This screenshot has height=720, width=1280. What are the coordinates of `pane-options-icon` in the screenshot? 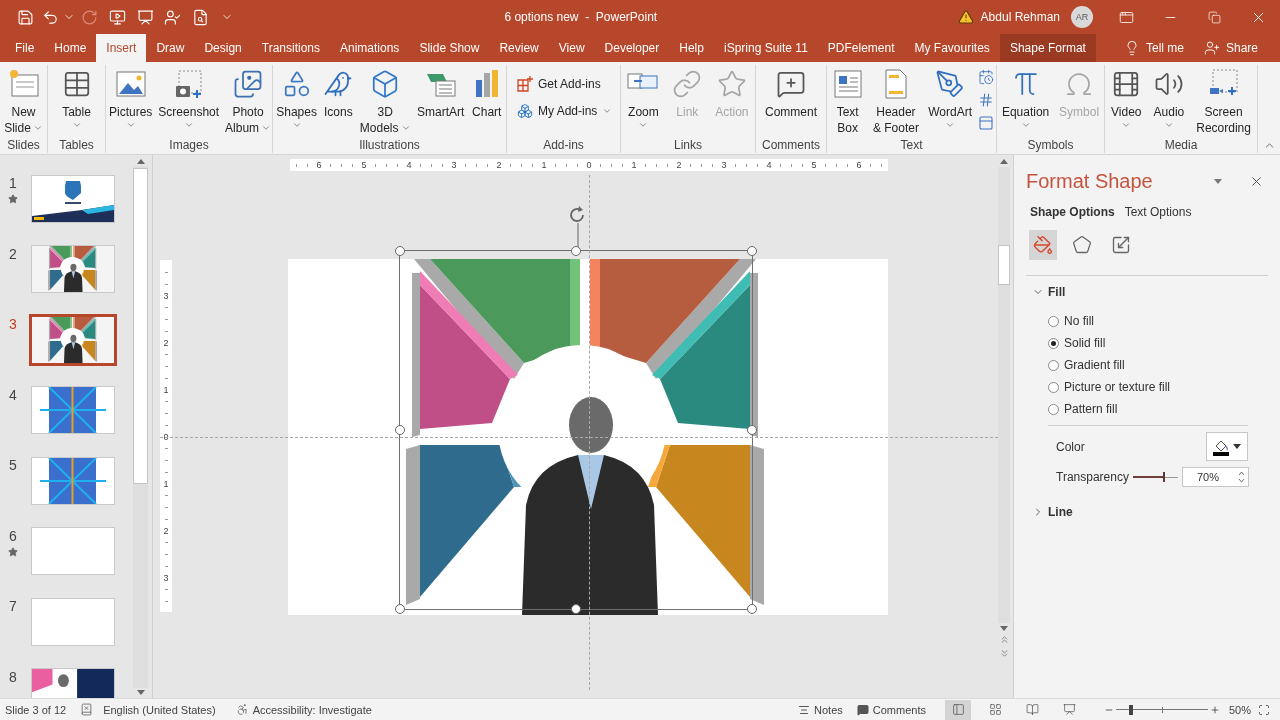 It's located at (1218, 181).